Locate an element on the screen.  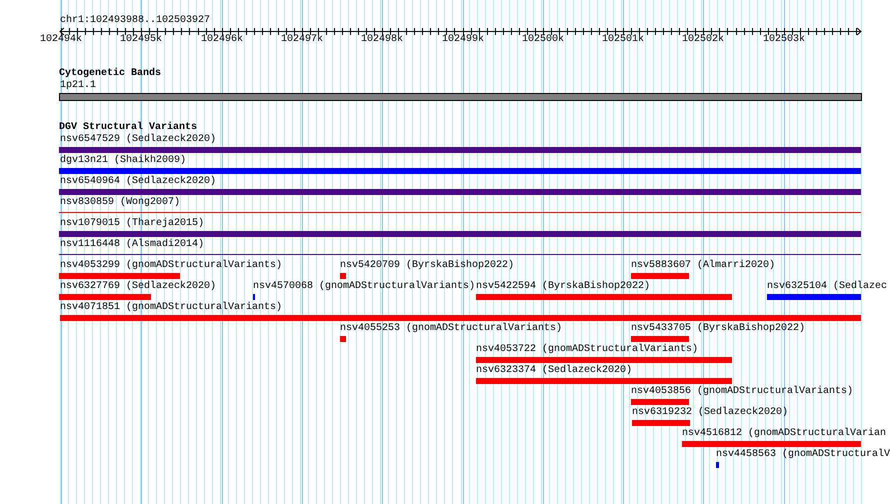
variant-label: nsv1116448 (Alsmadi2014) is located at coordinates (132, 245).